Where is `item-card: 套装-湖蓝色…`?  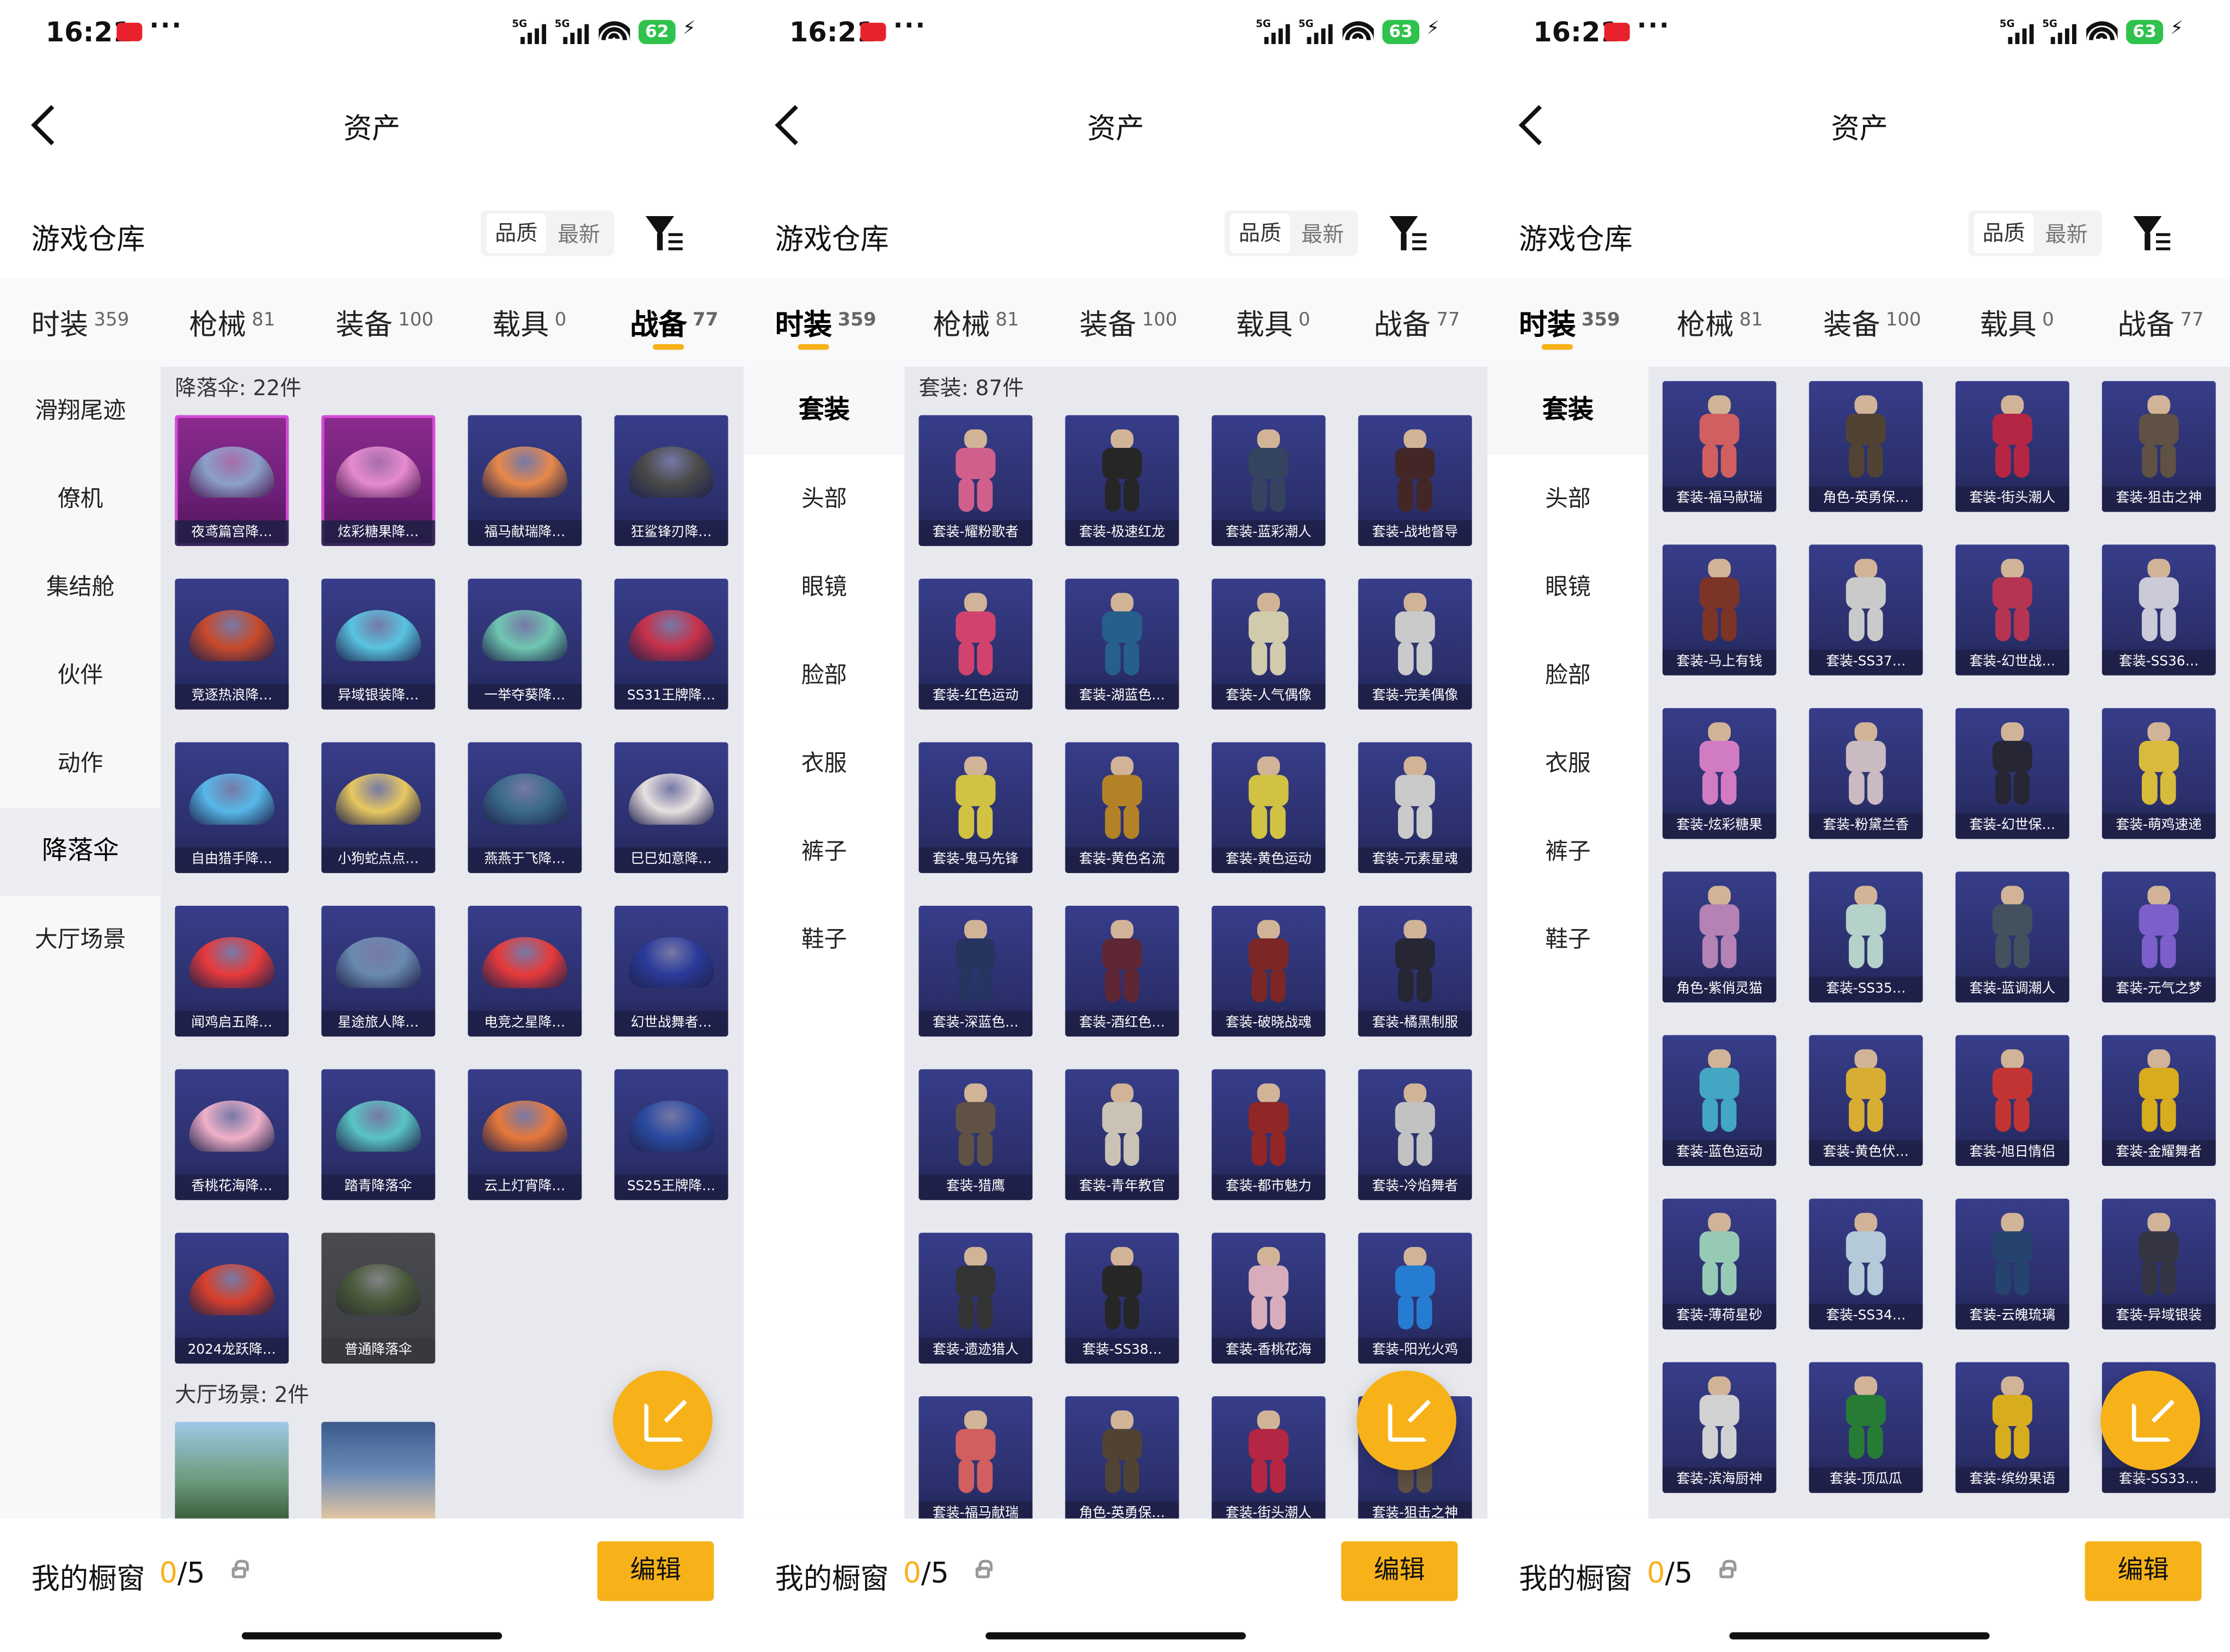 item-card: 套装-湖蓝色… is located at coordinates (1122, 644).